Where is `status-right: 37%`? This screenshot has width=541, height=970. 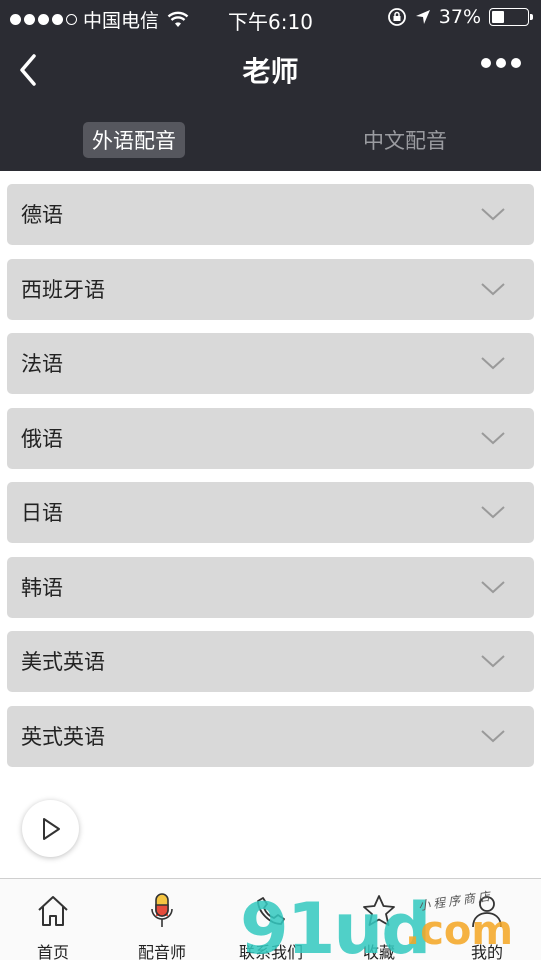 status-right: 37% is located at coordinates (460, 17).